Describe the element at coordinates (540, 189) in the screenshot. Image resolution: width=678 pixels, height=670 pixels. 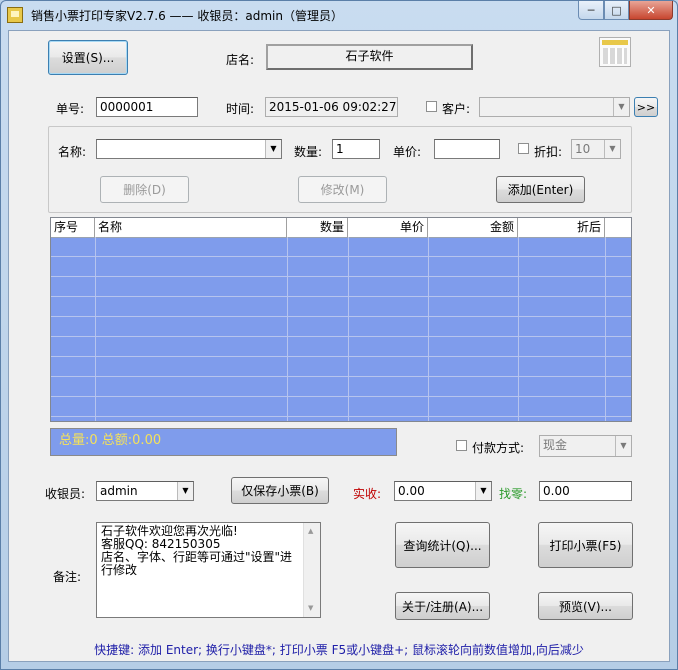
I see `add-item-button: 添加(Enter)` at that location.